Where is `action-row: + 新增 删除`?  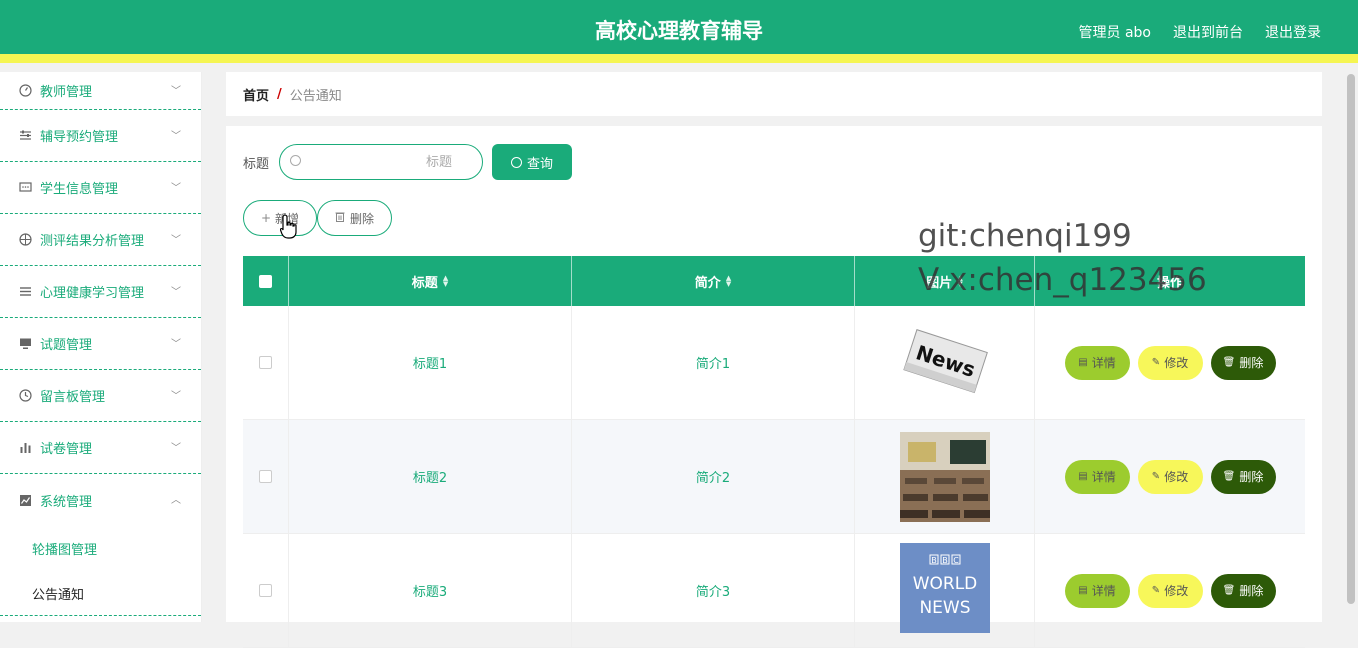 action-row: + 新增 删除 is located at coordinates (317, 218).